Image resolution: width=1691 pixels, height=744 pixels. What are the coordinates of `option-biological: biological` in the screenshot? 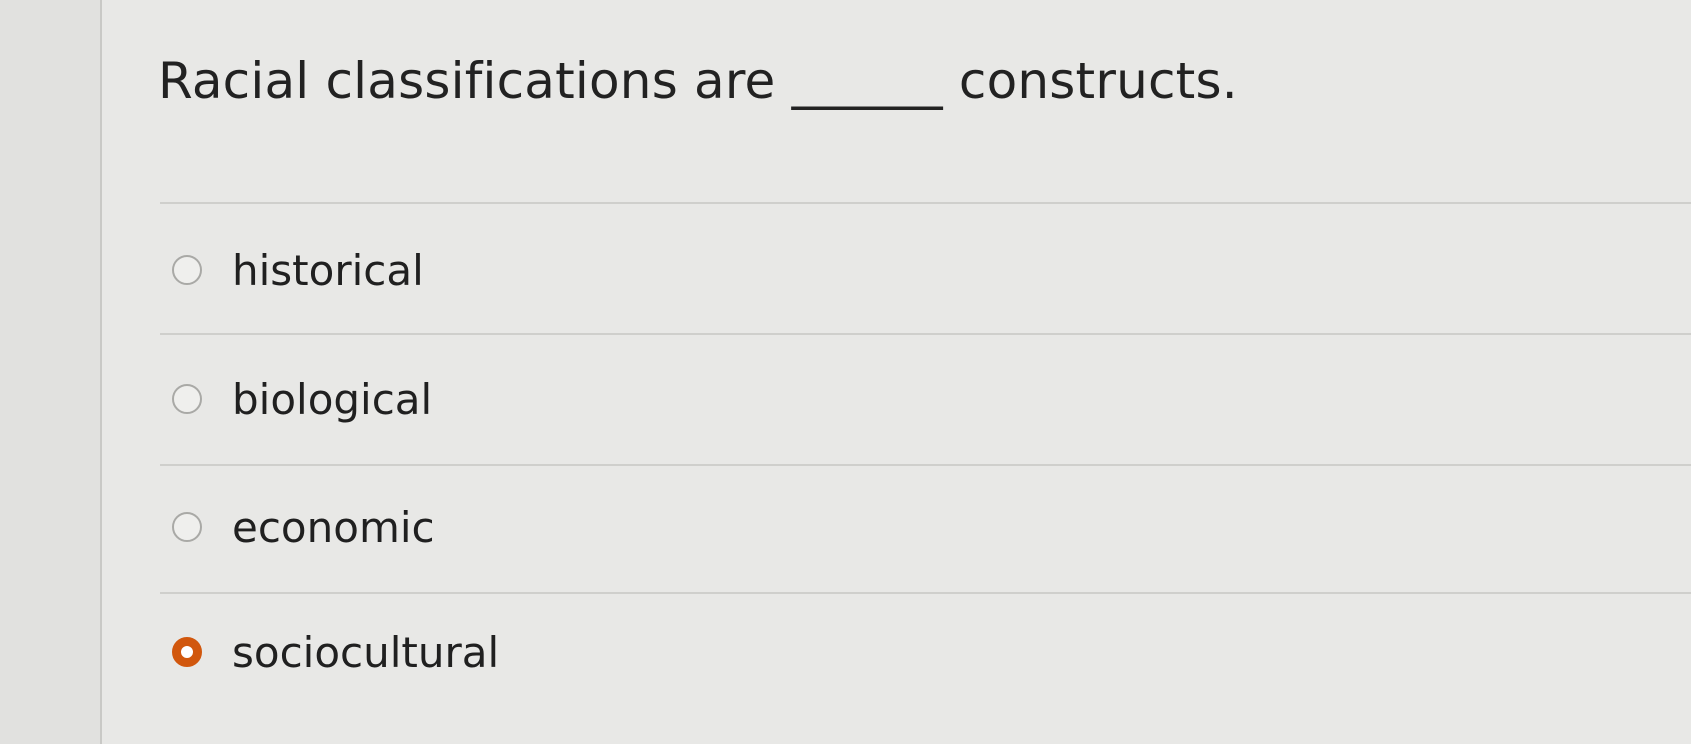 It's located at (622, 399).